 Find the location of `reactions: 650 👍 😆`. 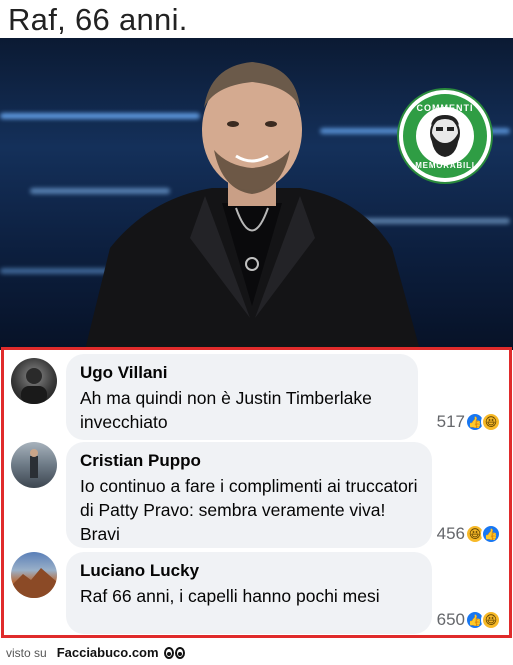

reactions: 650 👍 😆 is located at coordinates (469, 620).